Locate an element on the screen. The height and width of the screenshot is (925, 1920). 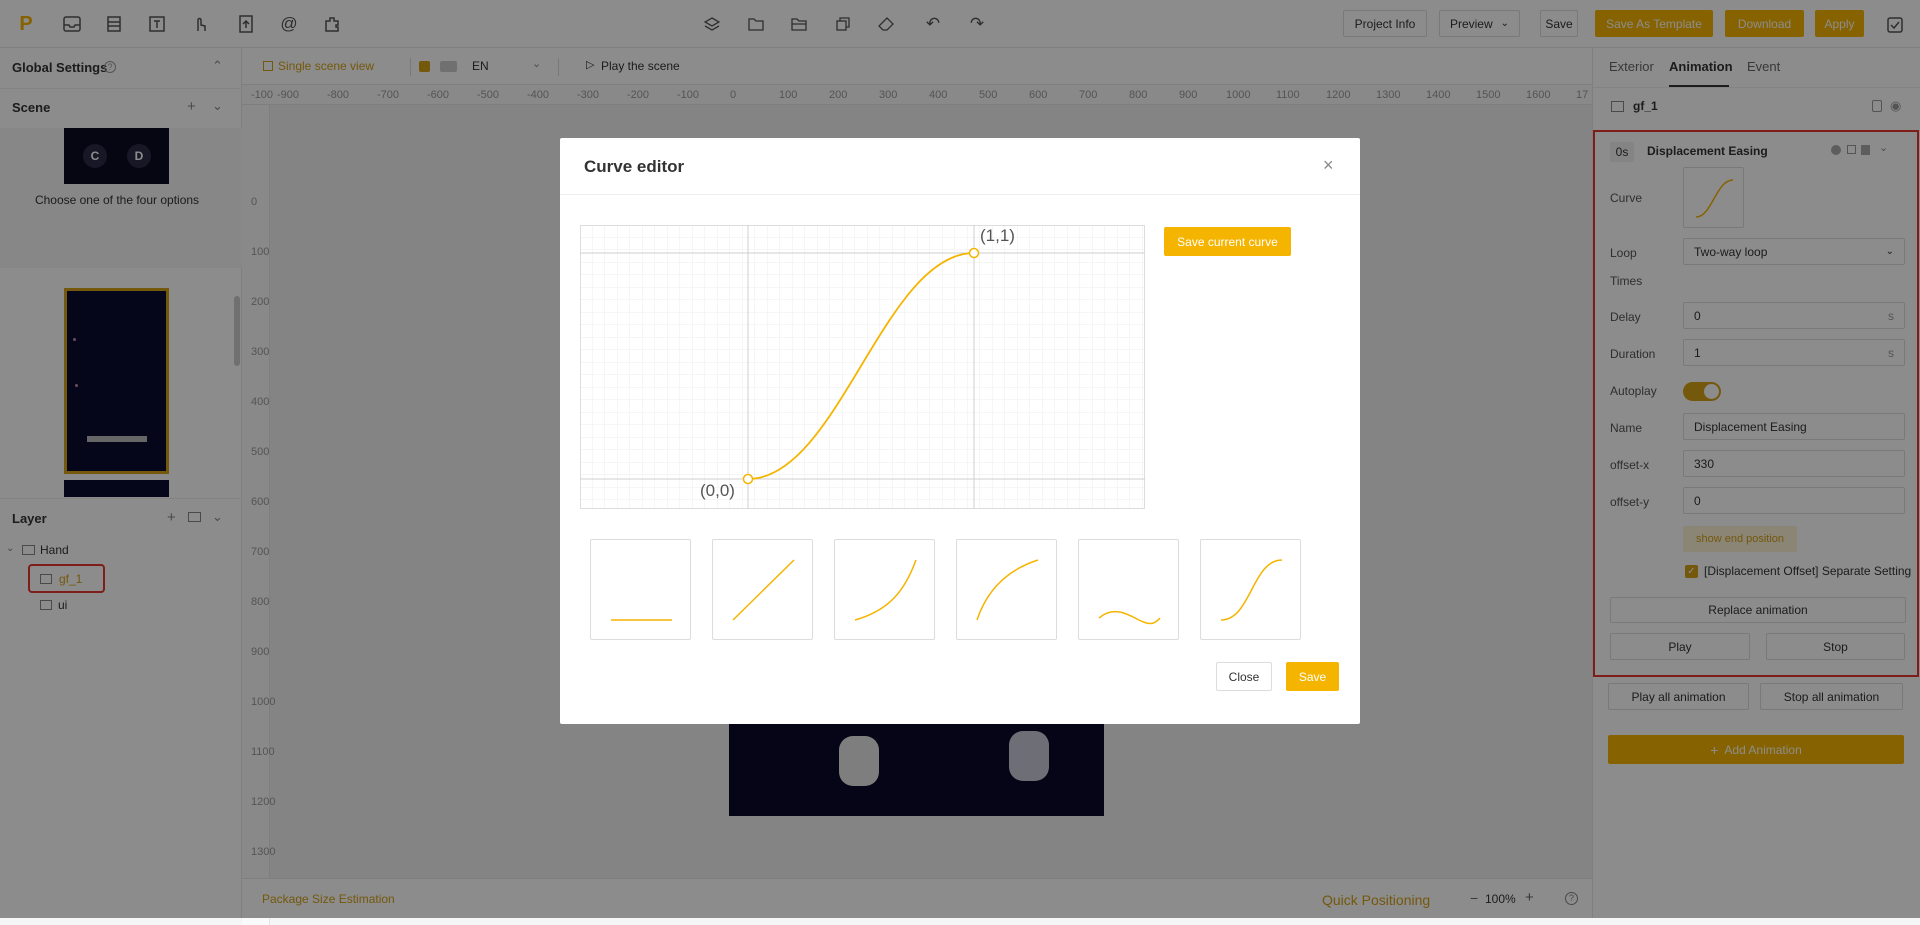
save-button: Save is located at coordinates (1312, 676).